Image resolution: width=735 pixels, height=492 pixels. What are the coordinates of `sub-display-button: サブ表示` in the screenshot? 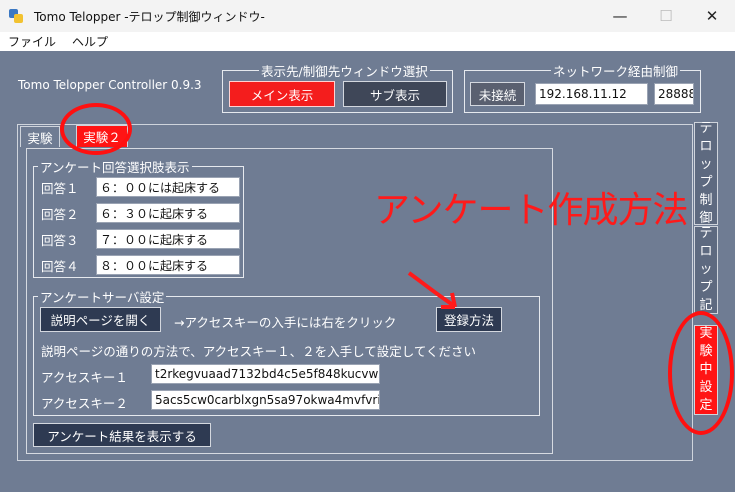 It's located at (395, 94).